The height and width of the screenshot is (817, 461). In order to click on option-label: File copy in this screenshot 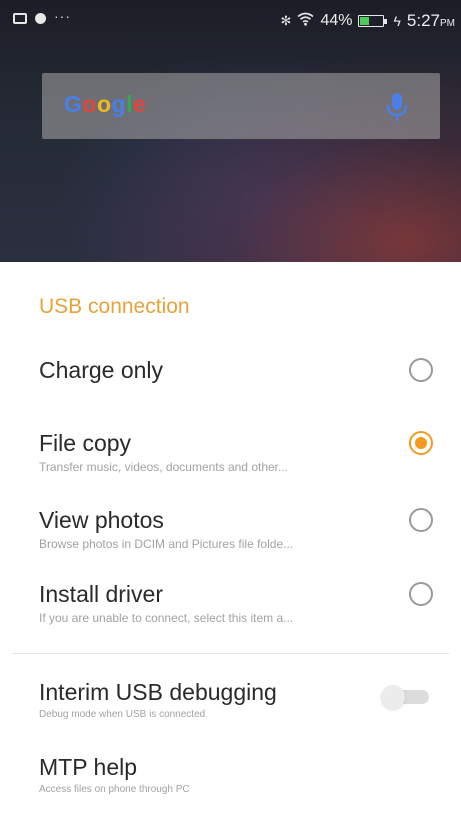, I will do `click(85, 443)`.